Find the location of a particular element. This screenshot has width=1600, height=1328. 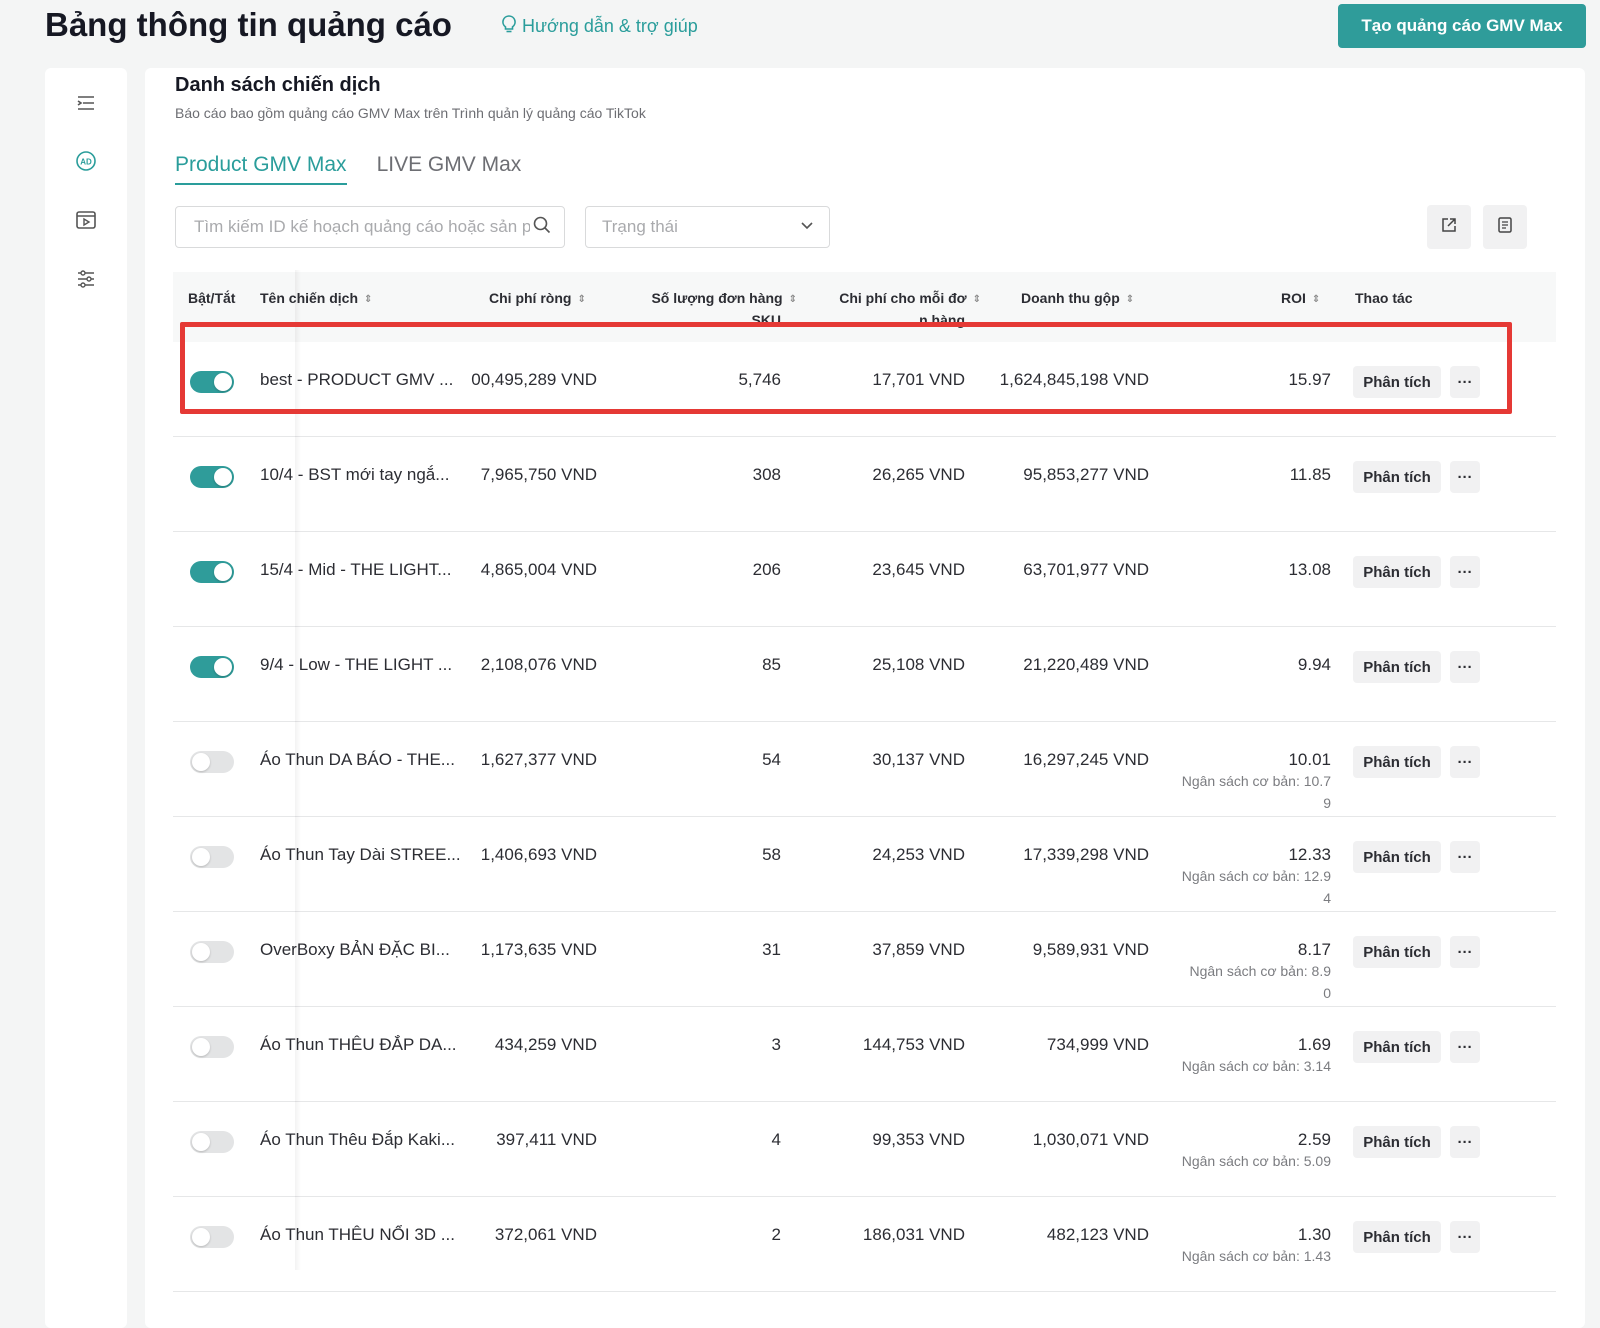

col-roi: ROI ⇕ is located at coordinates (1300, 299).